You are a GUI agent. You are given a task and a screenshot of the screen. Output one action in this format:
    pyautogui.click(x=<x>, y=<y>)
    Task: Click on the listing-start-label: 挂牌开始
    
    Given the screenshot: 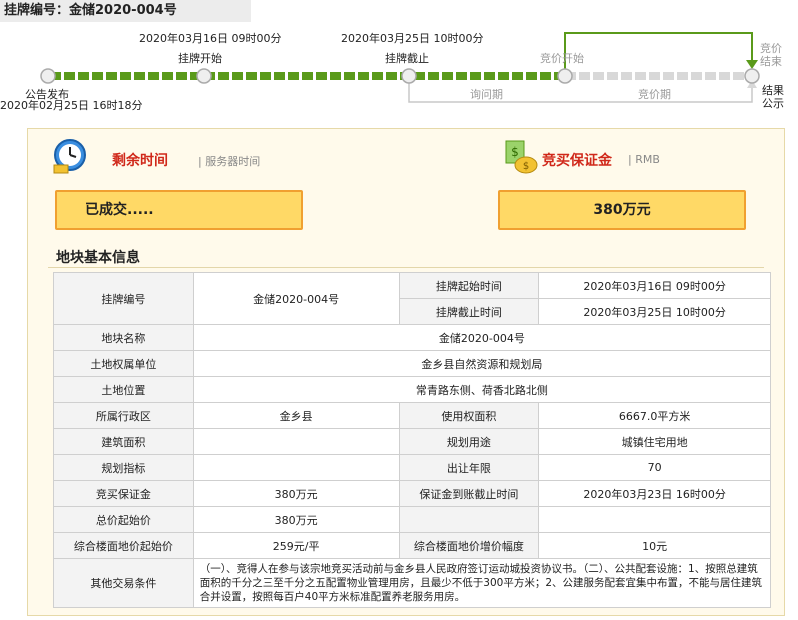 What is the action you would take?
    pyautogui.click(x=200, y=58)
    